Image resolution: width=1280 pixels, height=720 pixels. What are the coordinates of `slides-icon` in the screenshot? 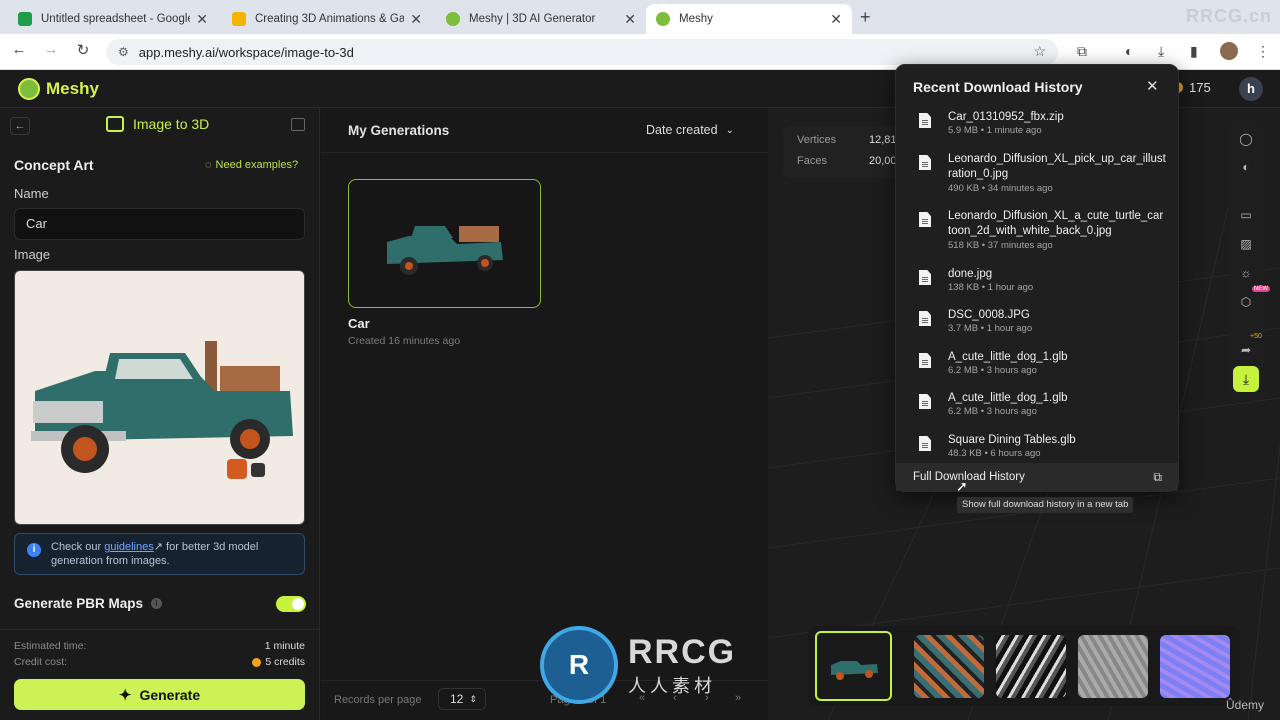 It's located at (239, 19).